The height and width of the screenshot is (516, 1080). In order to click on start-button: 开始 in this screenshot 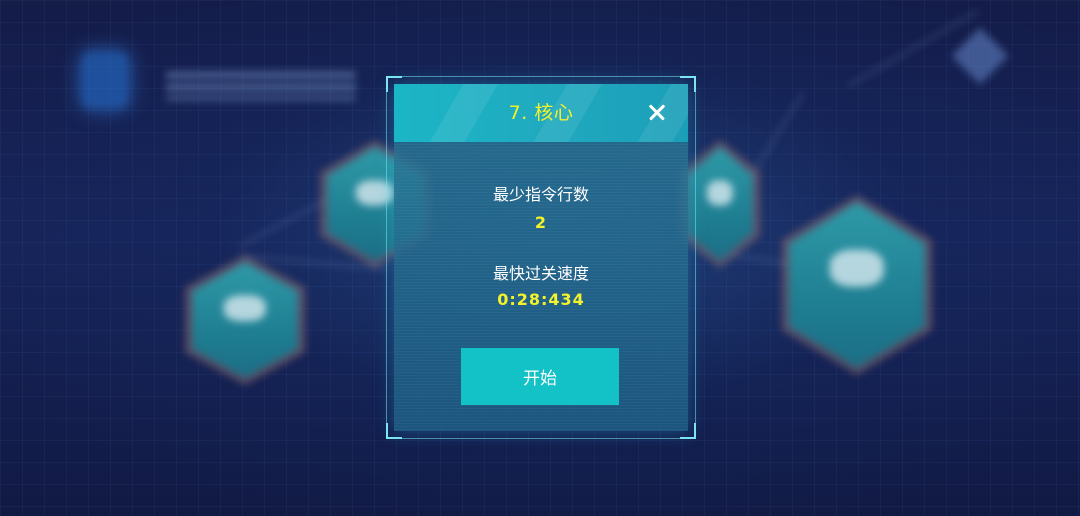, I will do `click(540, 376)`.